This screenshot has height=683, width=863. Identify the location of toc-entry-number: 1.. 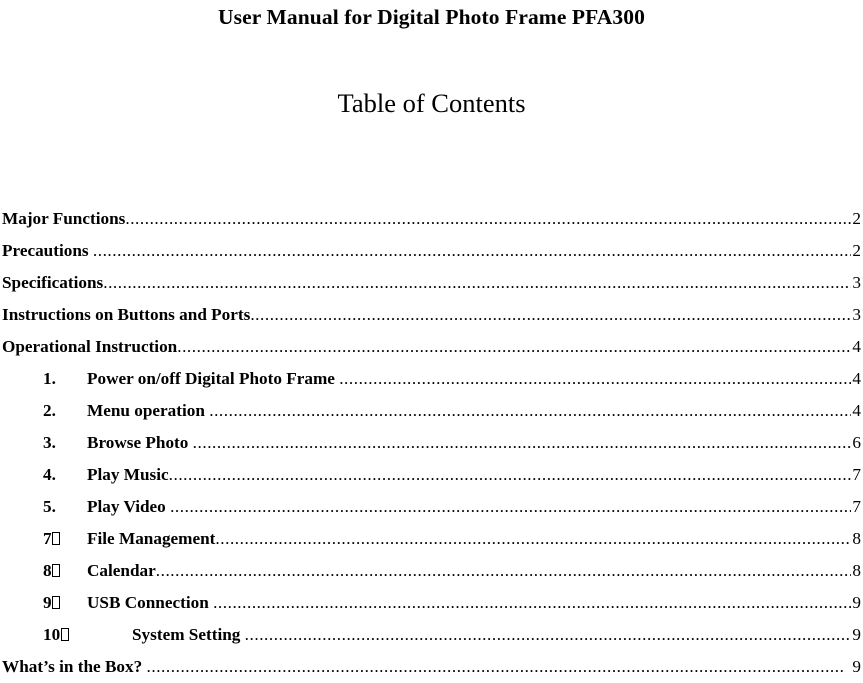
(49, 378).